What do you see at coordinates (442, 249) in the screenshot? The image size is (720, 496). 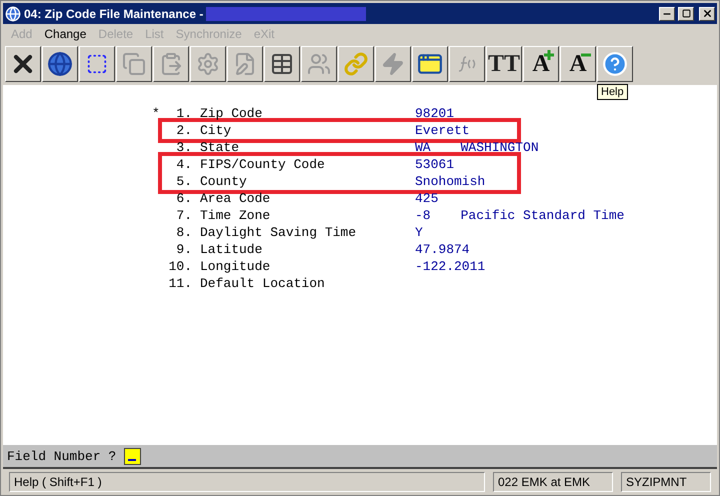 I see `field-value: 47.9874` at bounding box center [442, 249].